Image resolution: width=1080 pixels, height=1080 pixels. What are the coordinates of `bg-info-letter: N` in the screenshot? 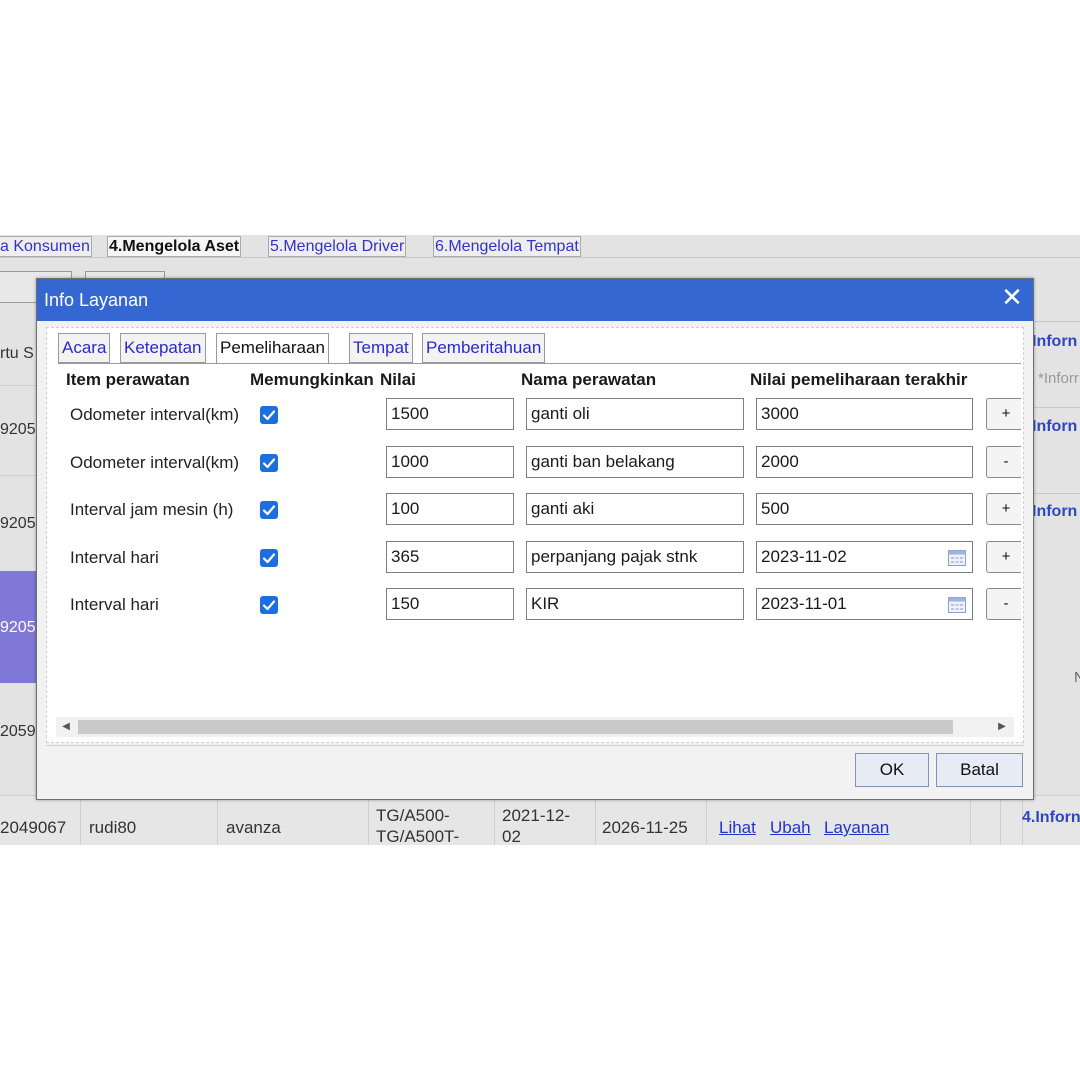 It's located at (1077, 677).